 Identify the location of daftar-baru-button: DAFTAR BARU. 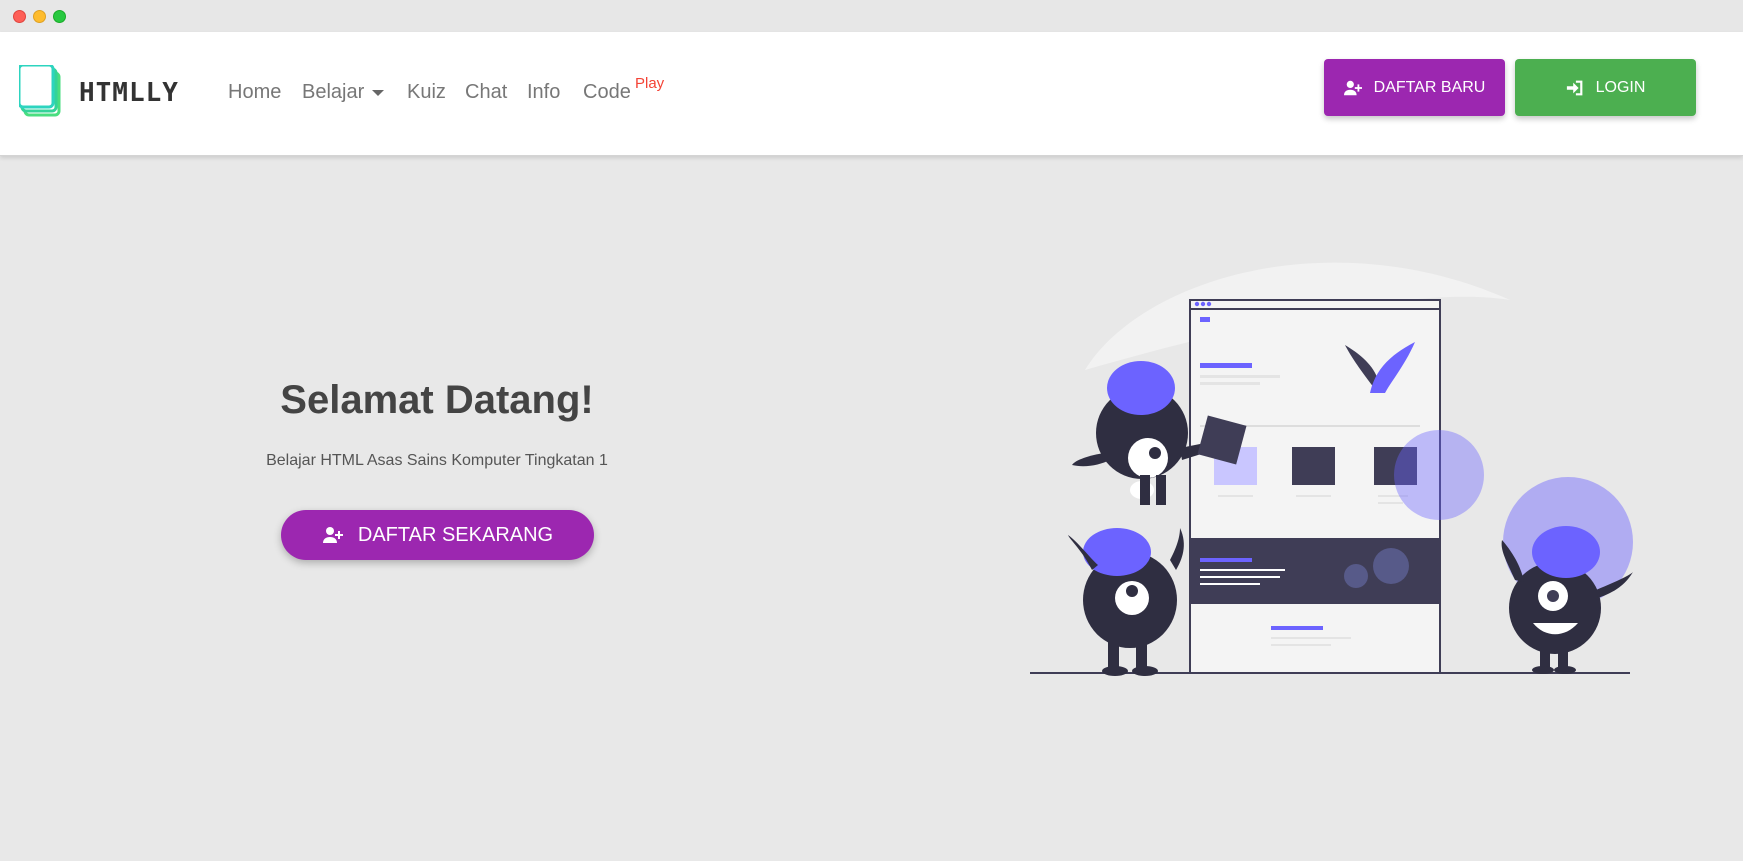
(1414, 87).